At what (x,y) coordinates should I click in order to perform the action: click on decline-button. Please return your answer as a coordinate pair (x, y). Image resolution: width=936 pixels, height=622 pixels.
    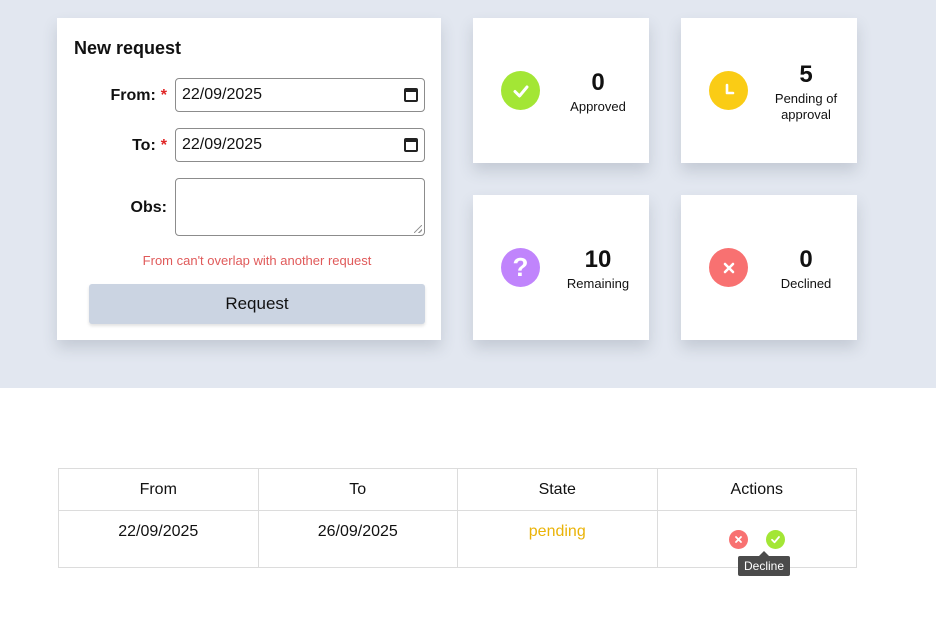
    Looking at the image, I should click on (738, 539).